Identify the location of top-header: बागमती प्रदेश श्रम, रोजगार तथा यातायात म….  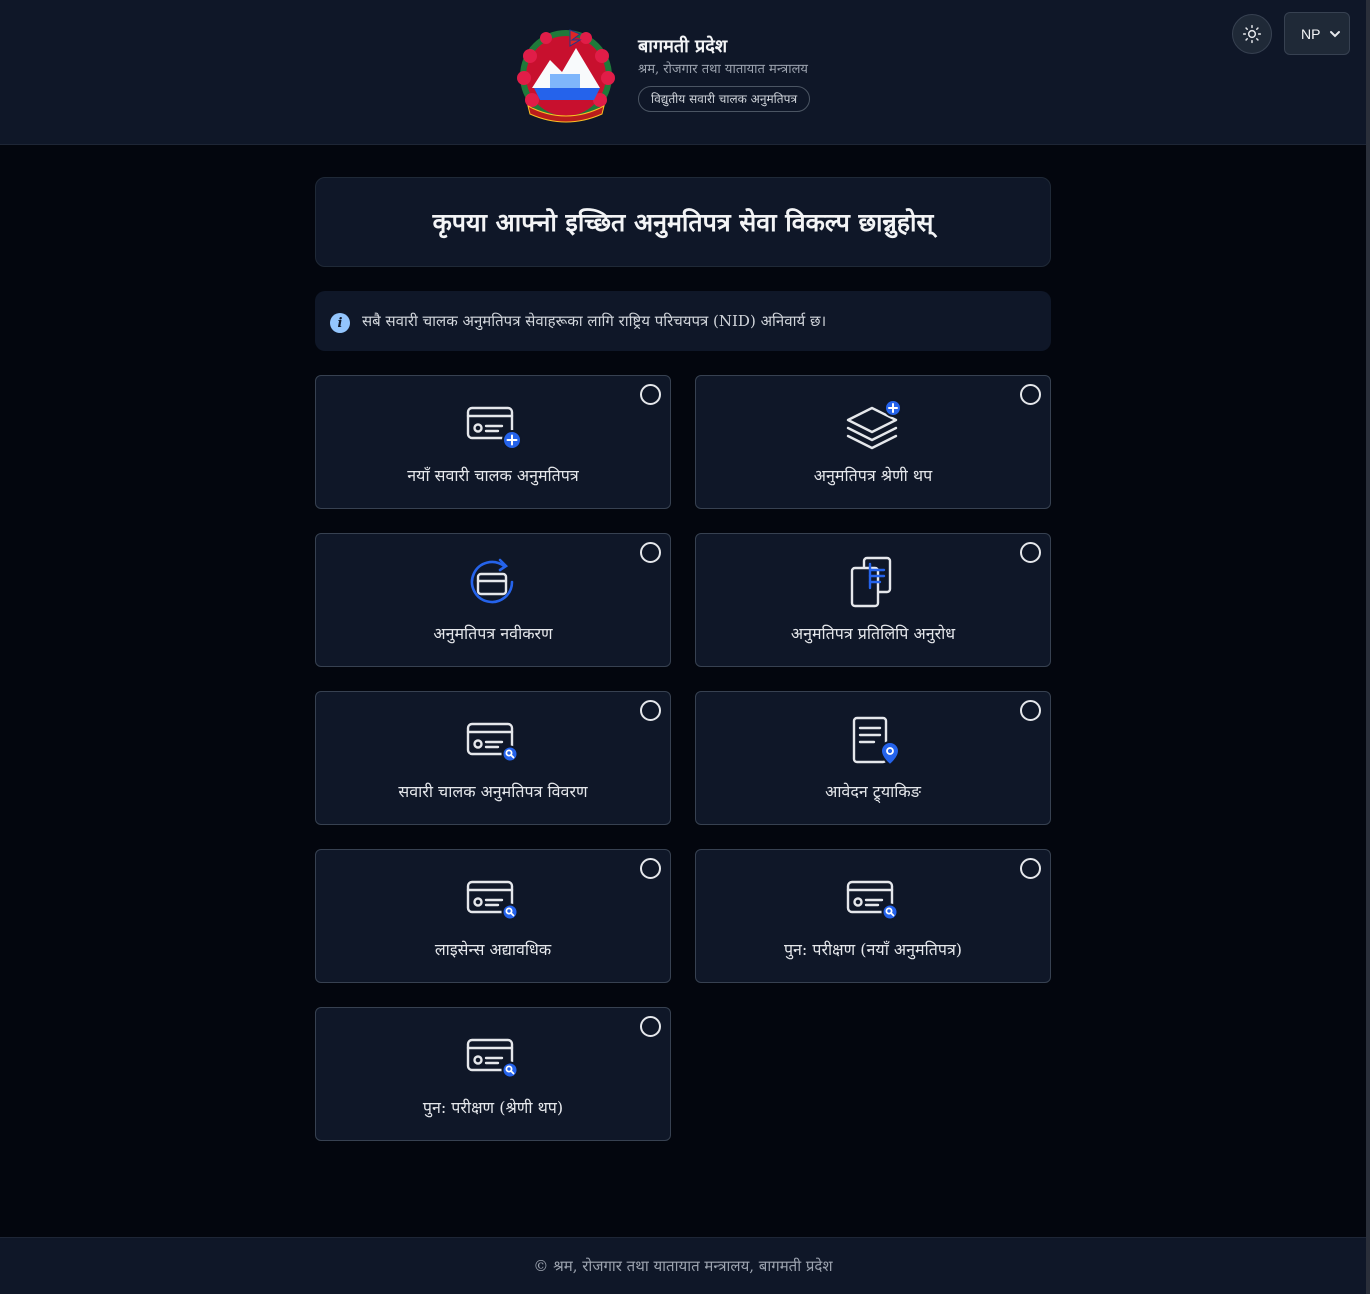
(683, 72).